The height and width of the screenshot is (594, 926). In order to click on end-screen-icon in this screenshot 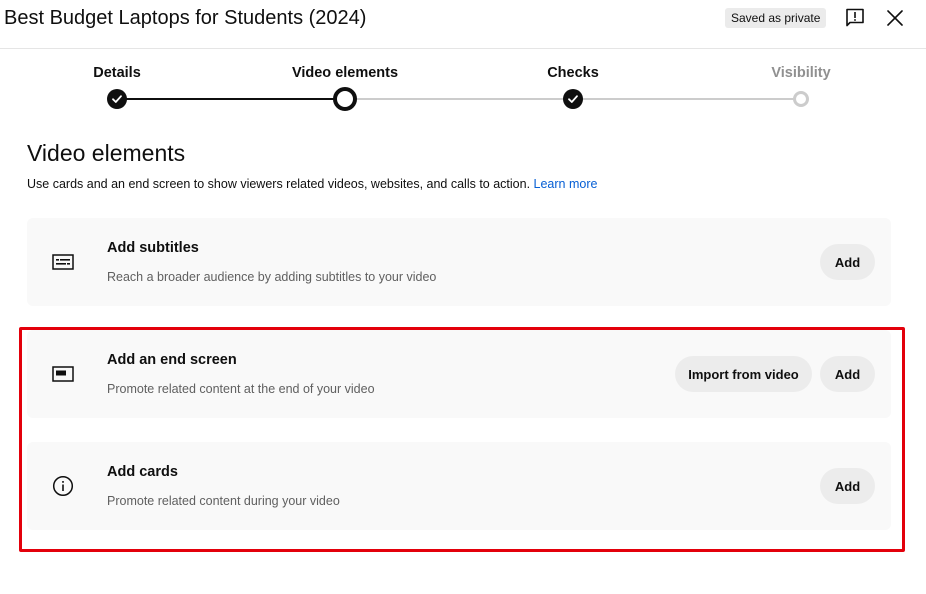, I will do `click(63, 374)`.